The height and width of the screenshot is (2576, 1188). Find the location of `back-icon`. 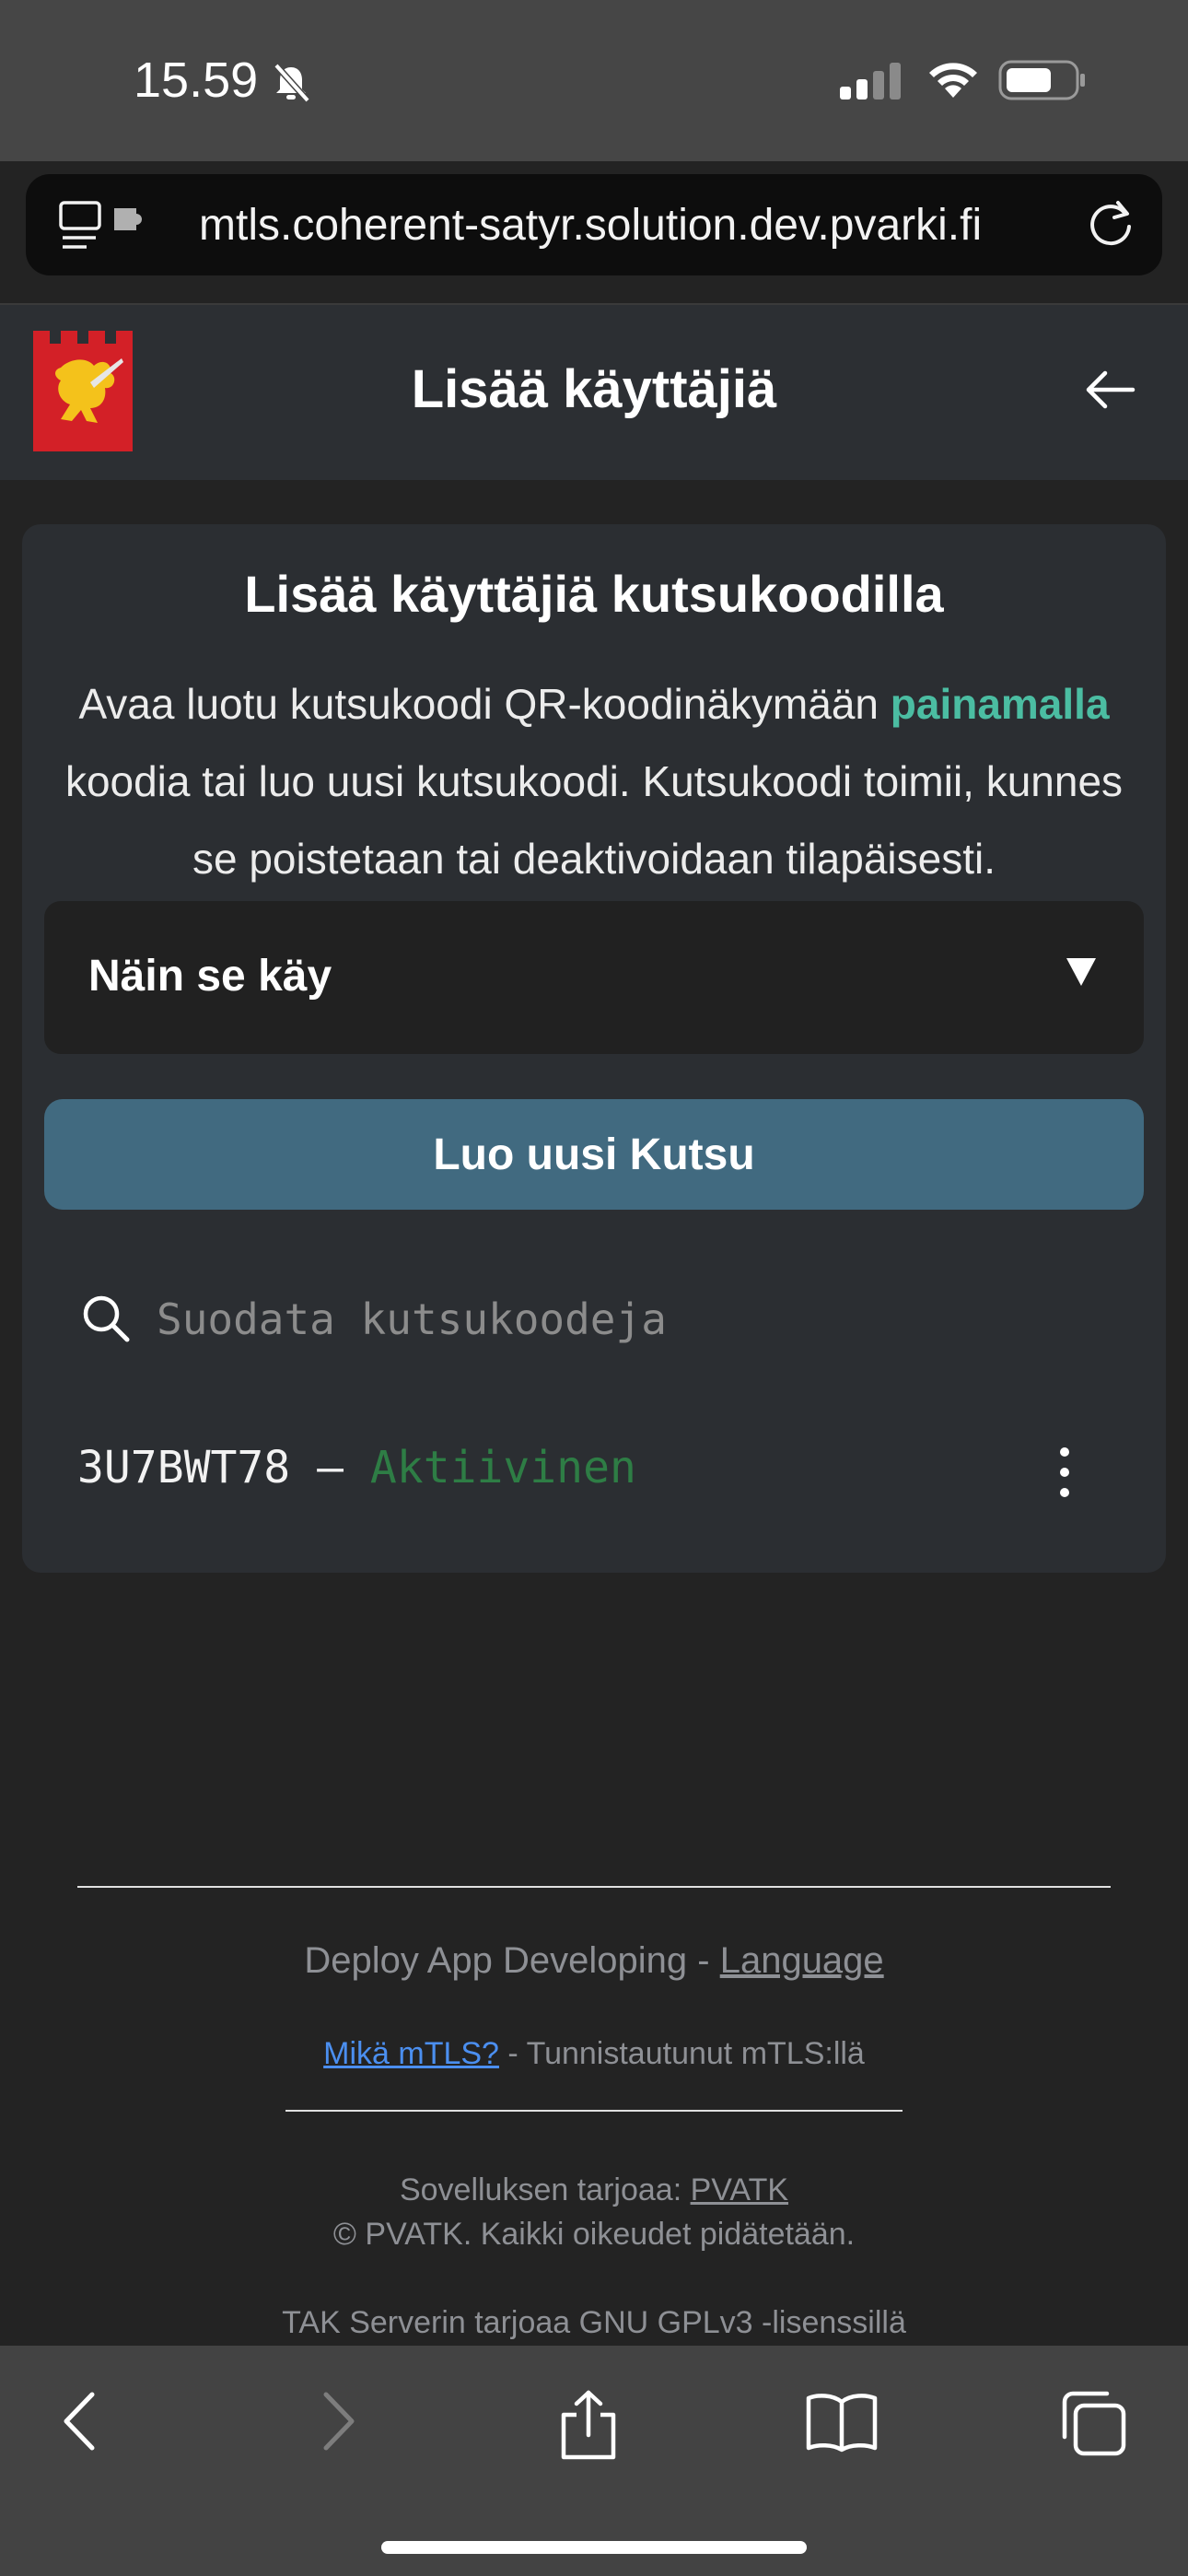

back-icon is located at coordinates (80, 2421).